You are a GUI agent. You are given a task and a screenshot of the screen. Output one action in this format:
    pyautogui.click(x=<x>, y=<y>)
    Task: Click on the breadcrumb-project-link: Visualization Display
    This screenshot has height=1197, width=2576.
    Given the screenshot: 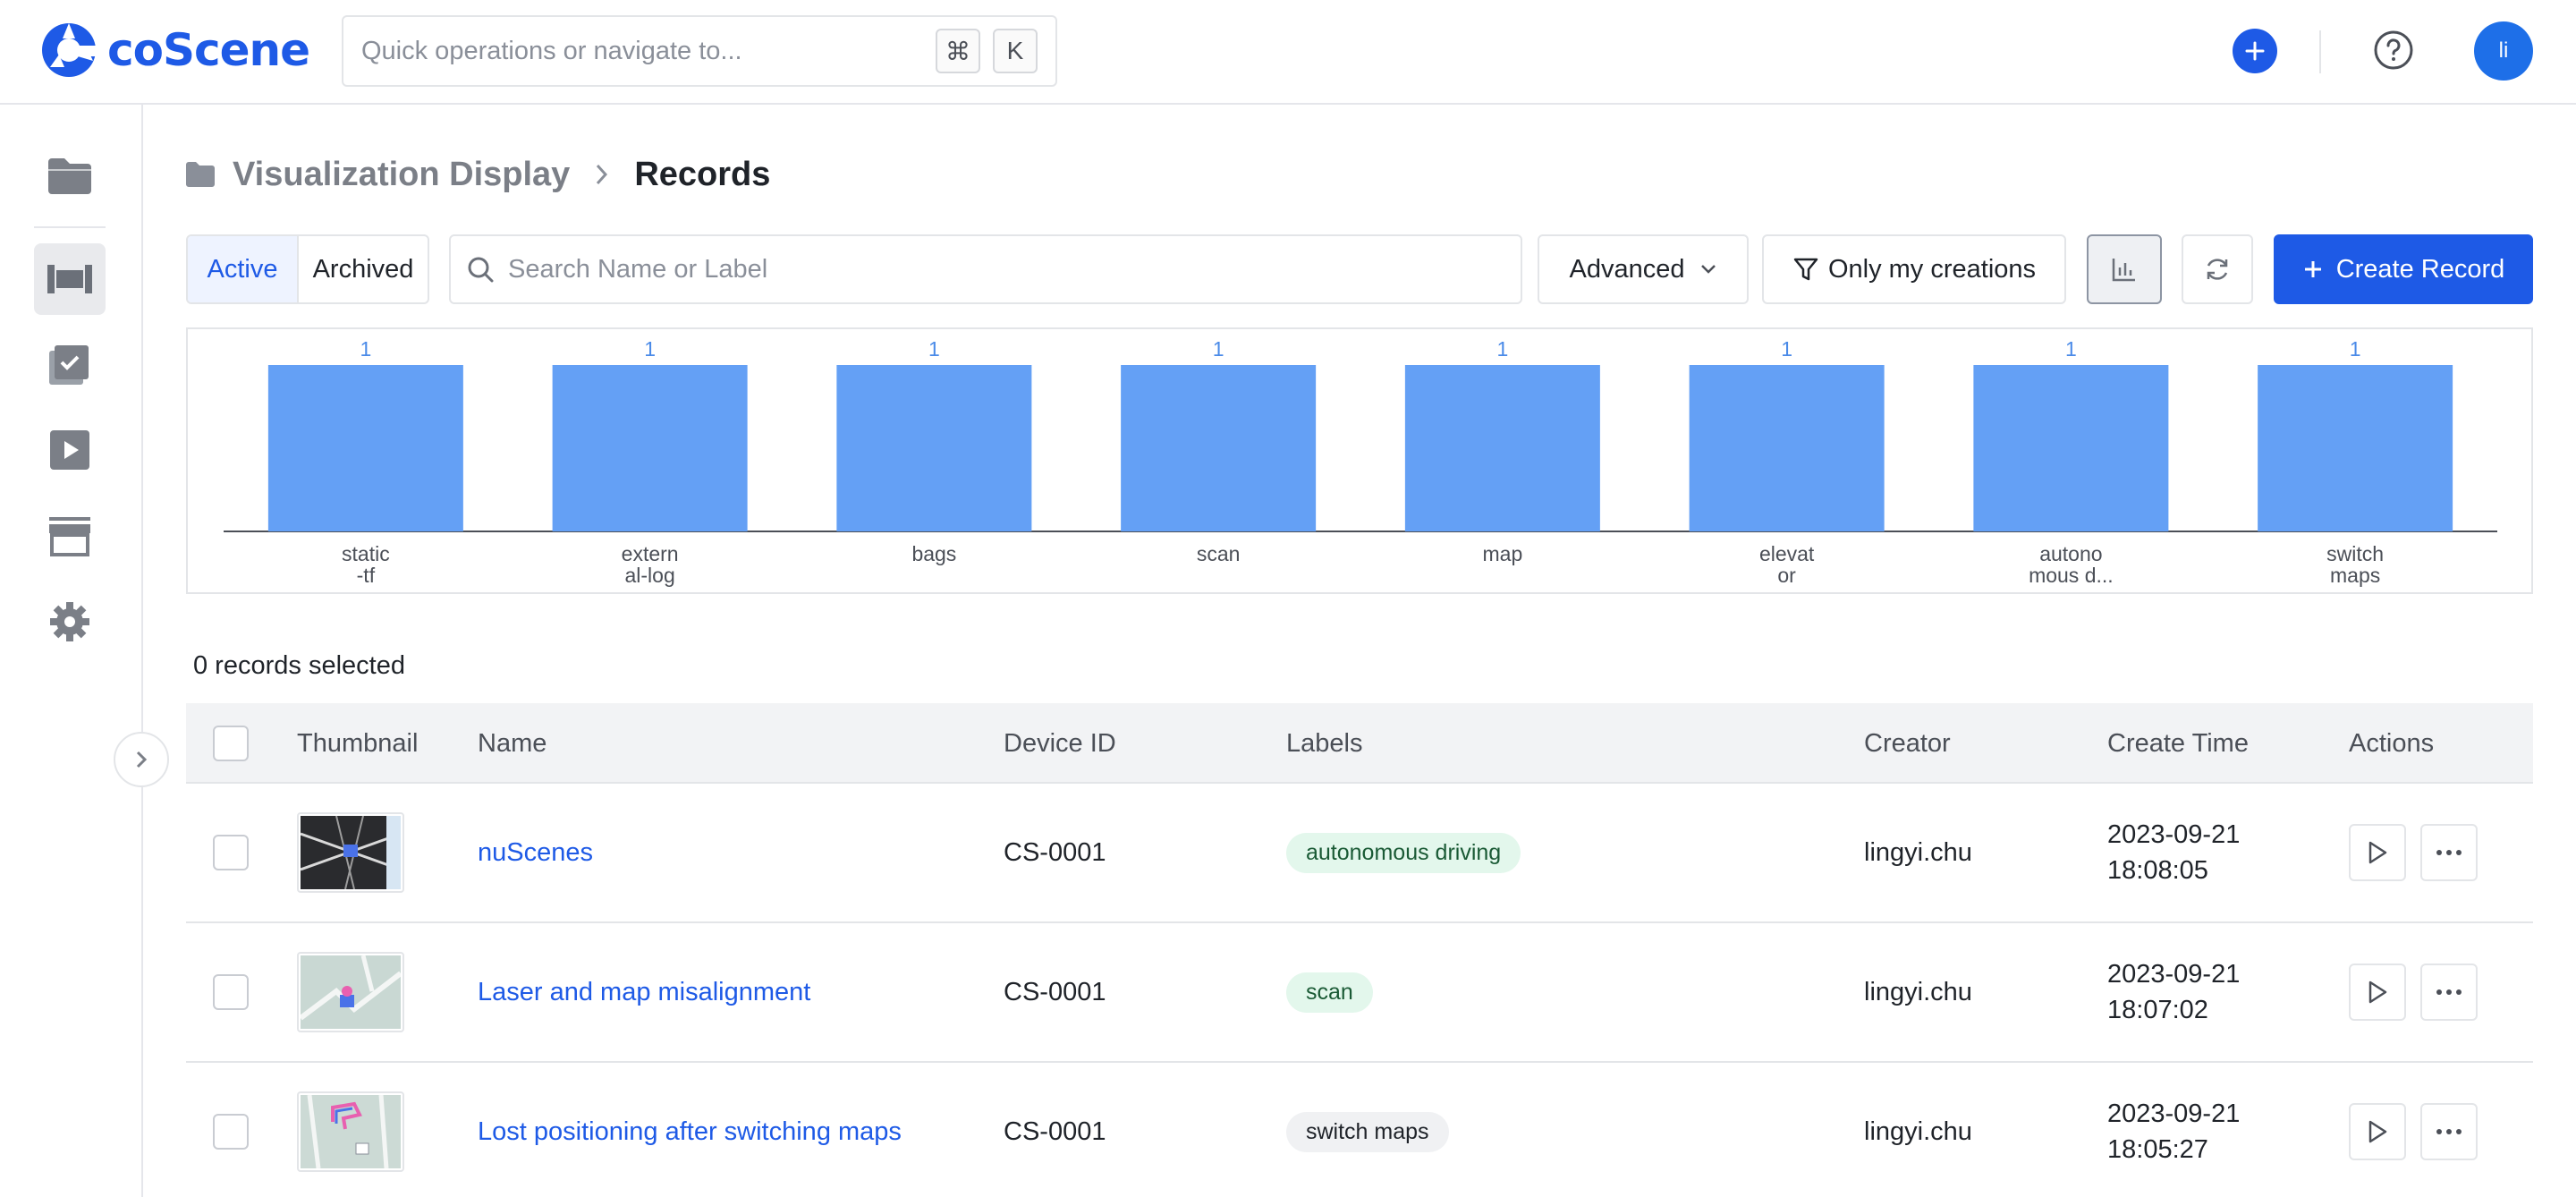 What is the action you would take?
    pyautogui.click(x=401, y=175)
    